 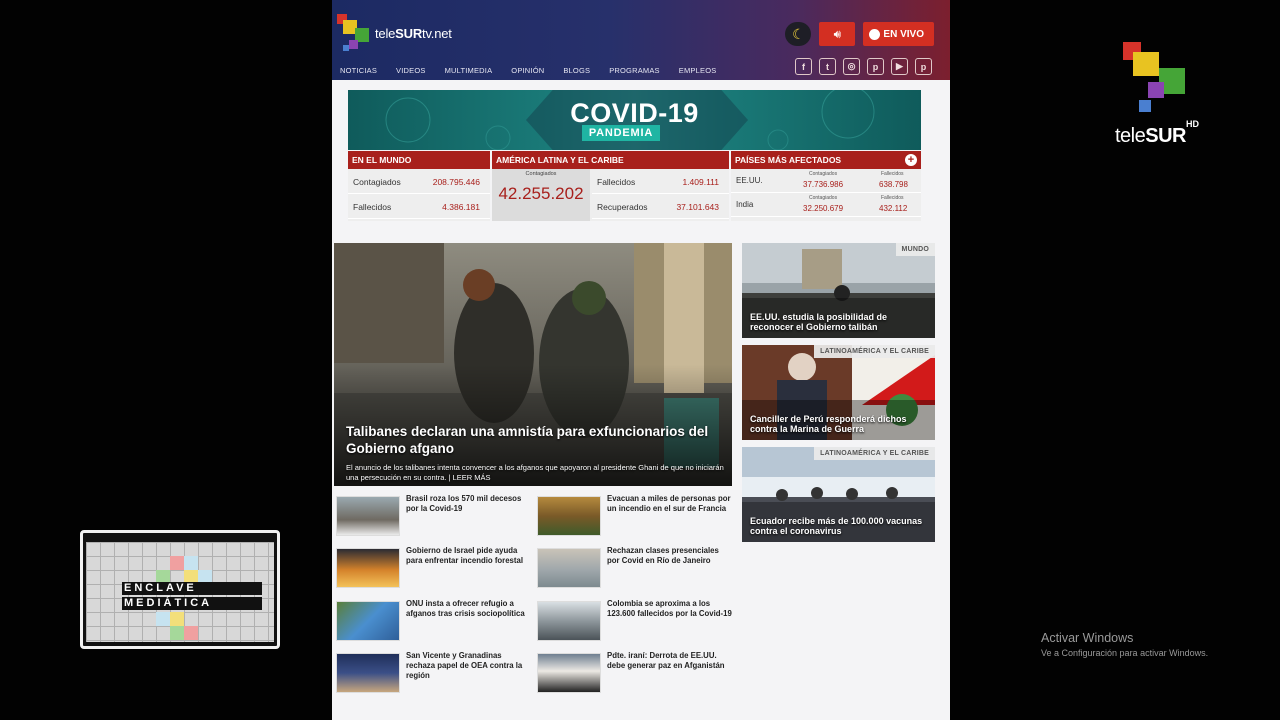 I want to click on sound-button: 🔊︎, so click(x=837, y=34).